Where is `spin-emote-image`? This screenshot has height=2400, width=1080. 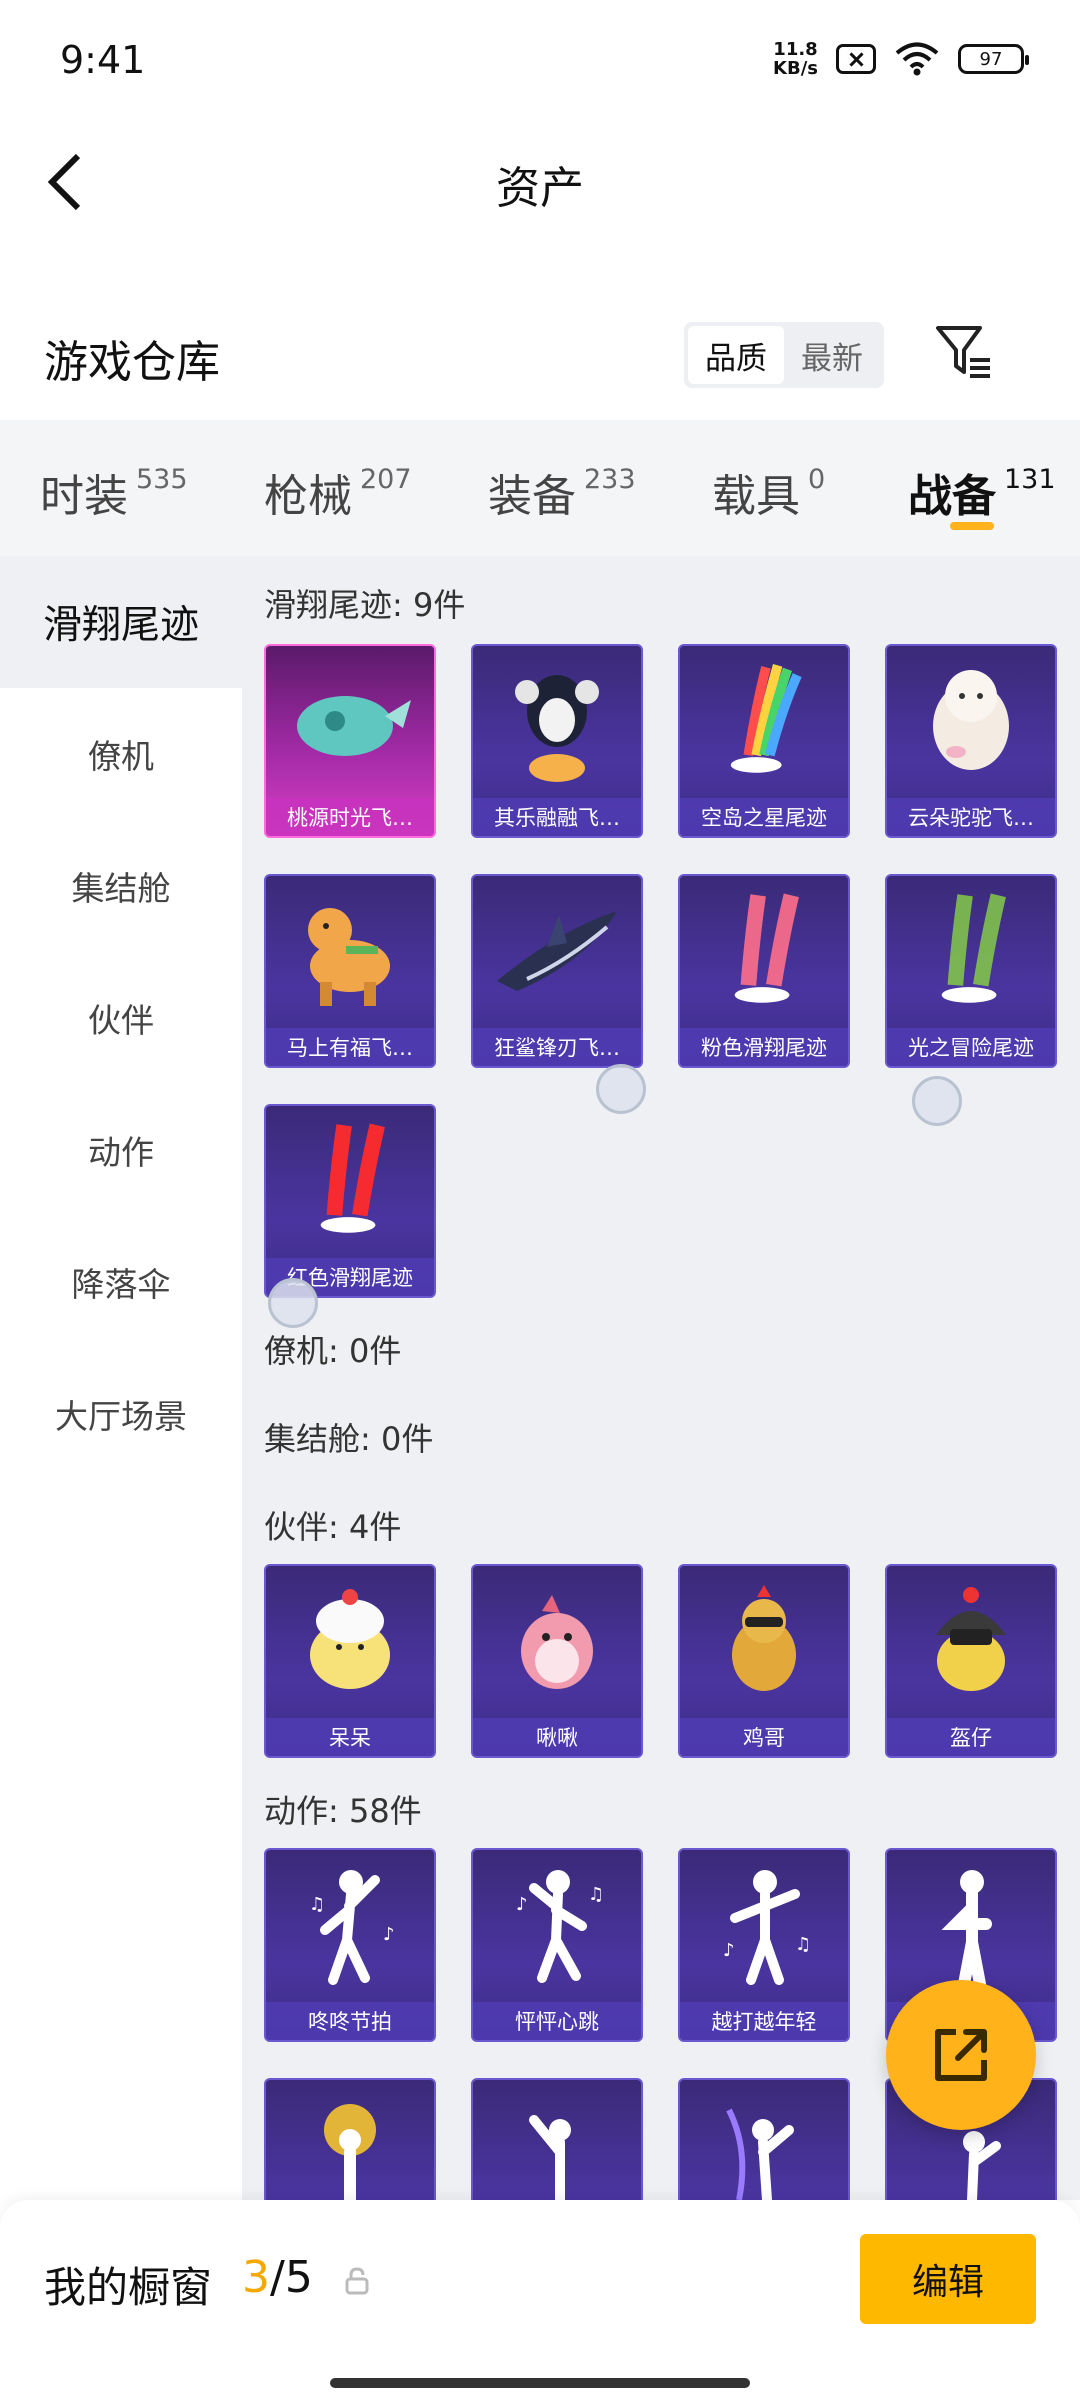
spin-emote-image is located at coordinates (764, 2140).